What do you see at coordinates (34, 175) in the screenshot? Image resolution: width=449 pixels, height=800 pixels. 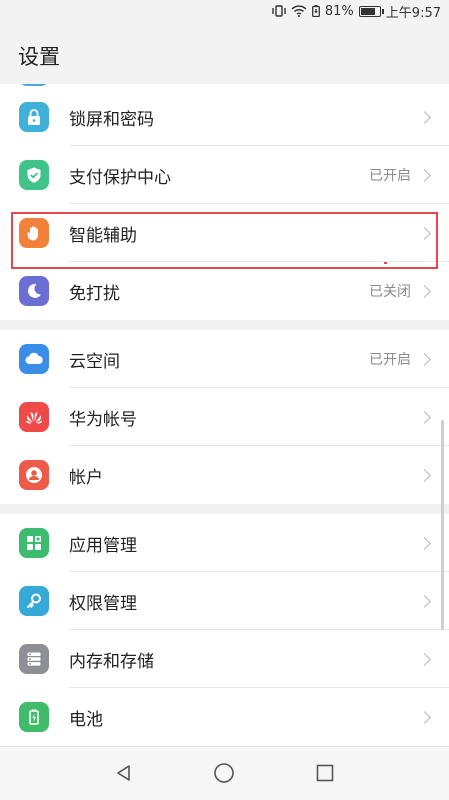 I see `shield-check-icon` at bounding box center [34, 175].